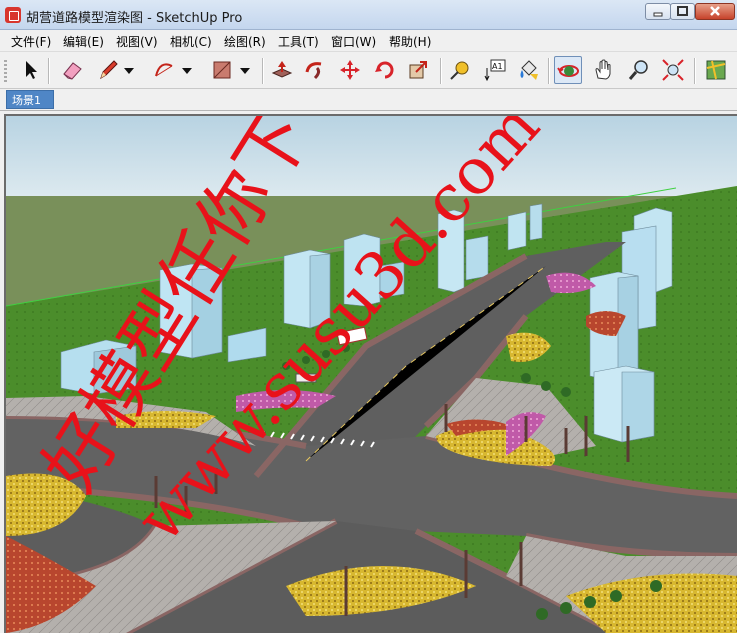 This screenshot has height=633, width=737. I want to click on move-tool-button, so click(350, 70).